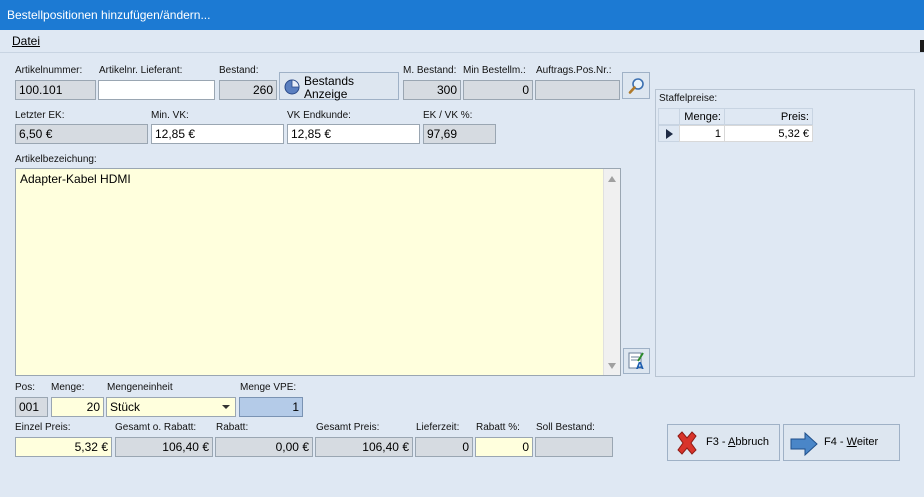 Image resolution: width=924 pixels, height=497 pixels. I want to click on artikelnr-lieferant-label: Artikelnr. Lieferant:, so click(141, 70).